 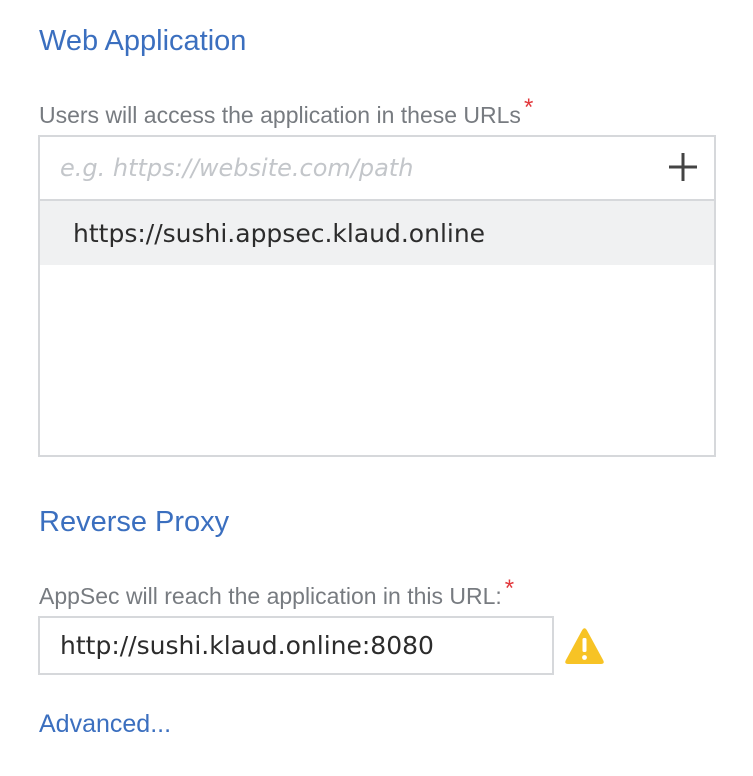 I want to click on url-item-text: https://sushi.appsec.klaud.online, so click(x=279, y=233).